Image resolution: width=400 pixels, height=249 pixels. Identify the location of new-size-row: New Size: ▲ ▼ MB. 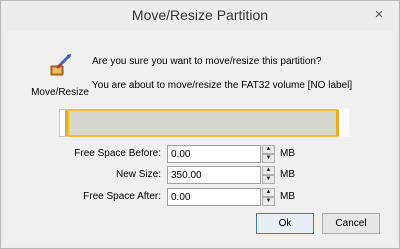
(200, 175).